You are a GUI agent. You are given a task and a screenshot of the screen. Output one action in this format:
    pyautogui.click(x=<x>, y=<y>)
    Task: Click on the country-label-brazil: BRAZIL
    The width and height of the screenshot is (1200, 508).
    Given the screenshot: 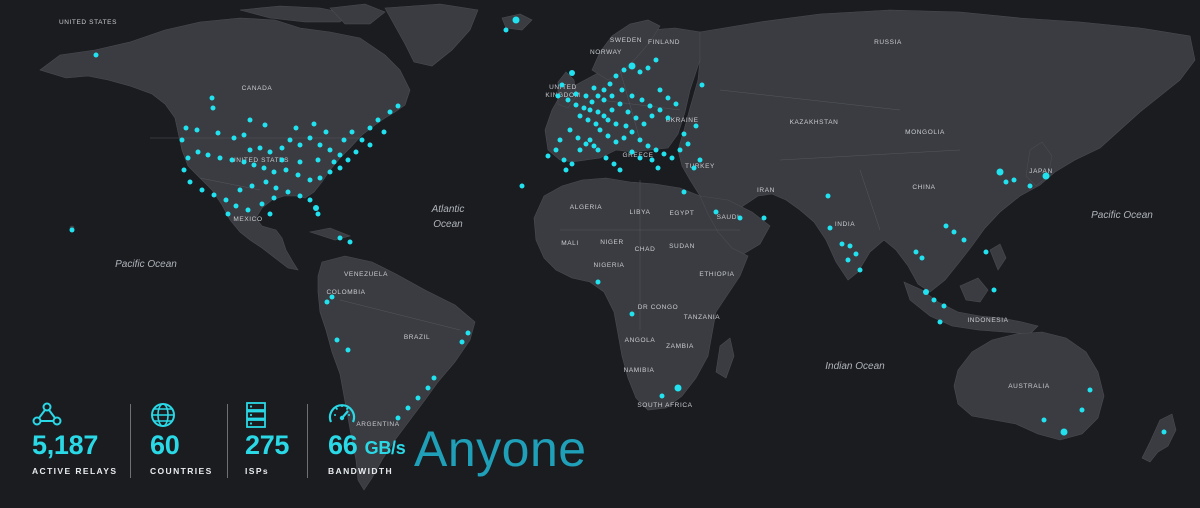 What is the action you would take?
    pyautogui.click(x=417, y=337)
    